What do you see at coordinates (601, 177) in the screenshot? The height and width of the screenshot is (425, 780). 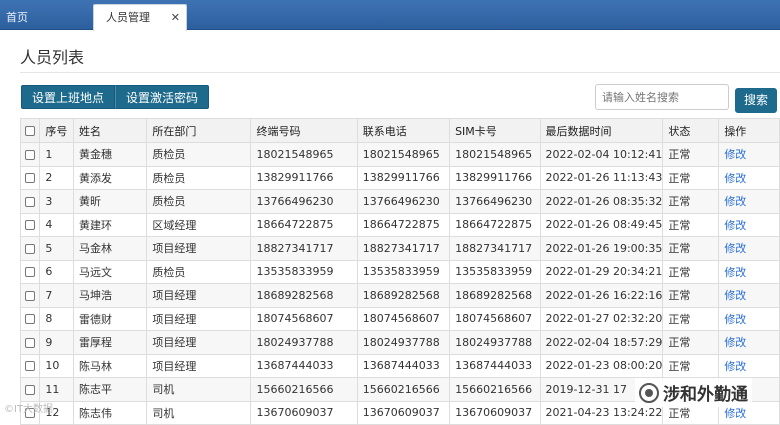 I see `cell-time: 2022-01-26 11:13:43` at bounding box center [601, 177].